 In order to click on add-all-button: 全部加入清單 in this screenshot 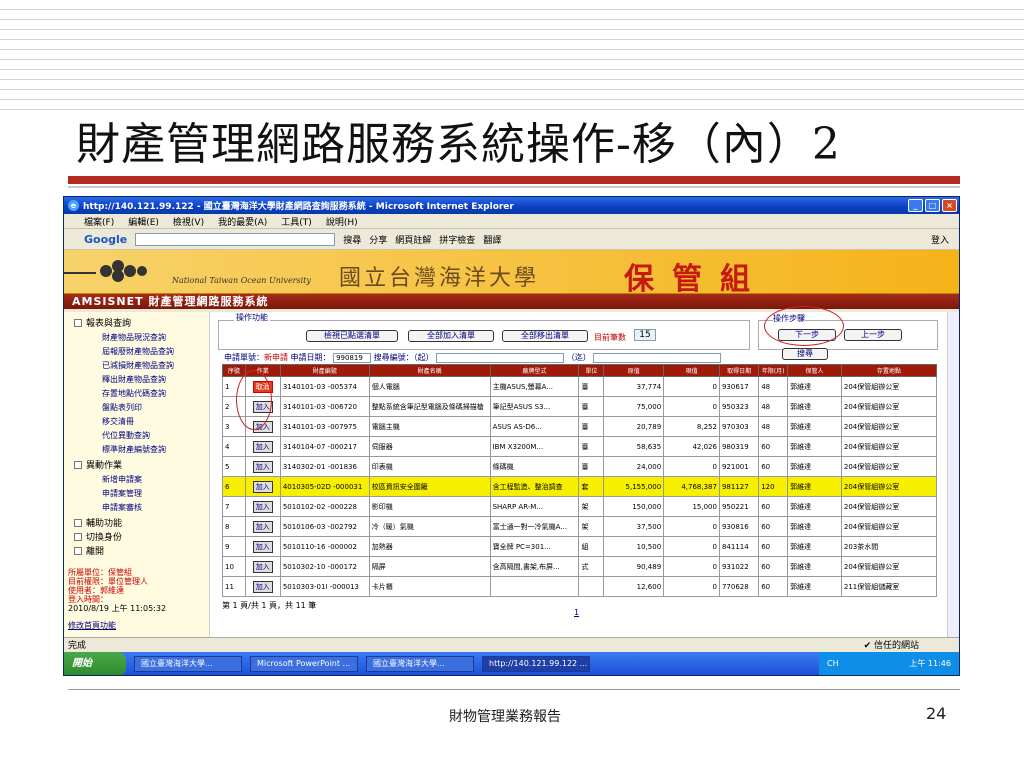, I will do `click(451, 336)`.